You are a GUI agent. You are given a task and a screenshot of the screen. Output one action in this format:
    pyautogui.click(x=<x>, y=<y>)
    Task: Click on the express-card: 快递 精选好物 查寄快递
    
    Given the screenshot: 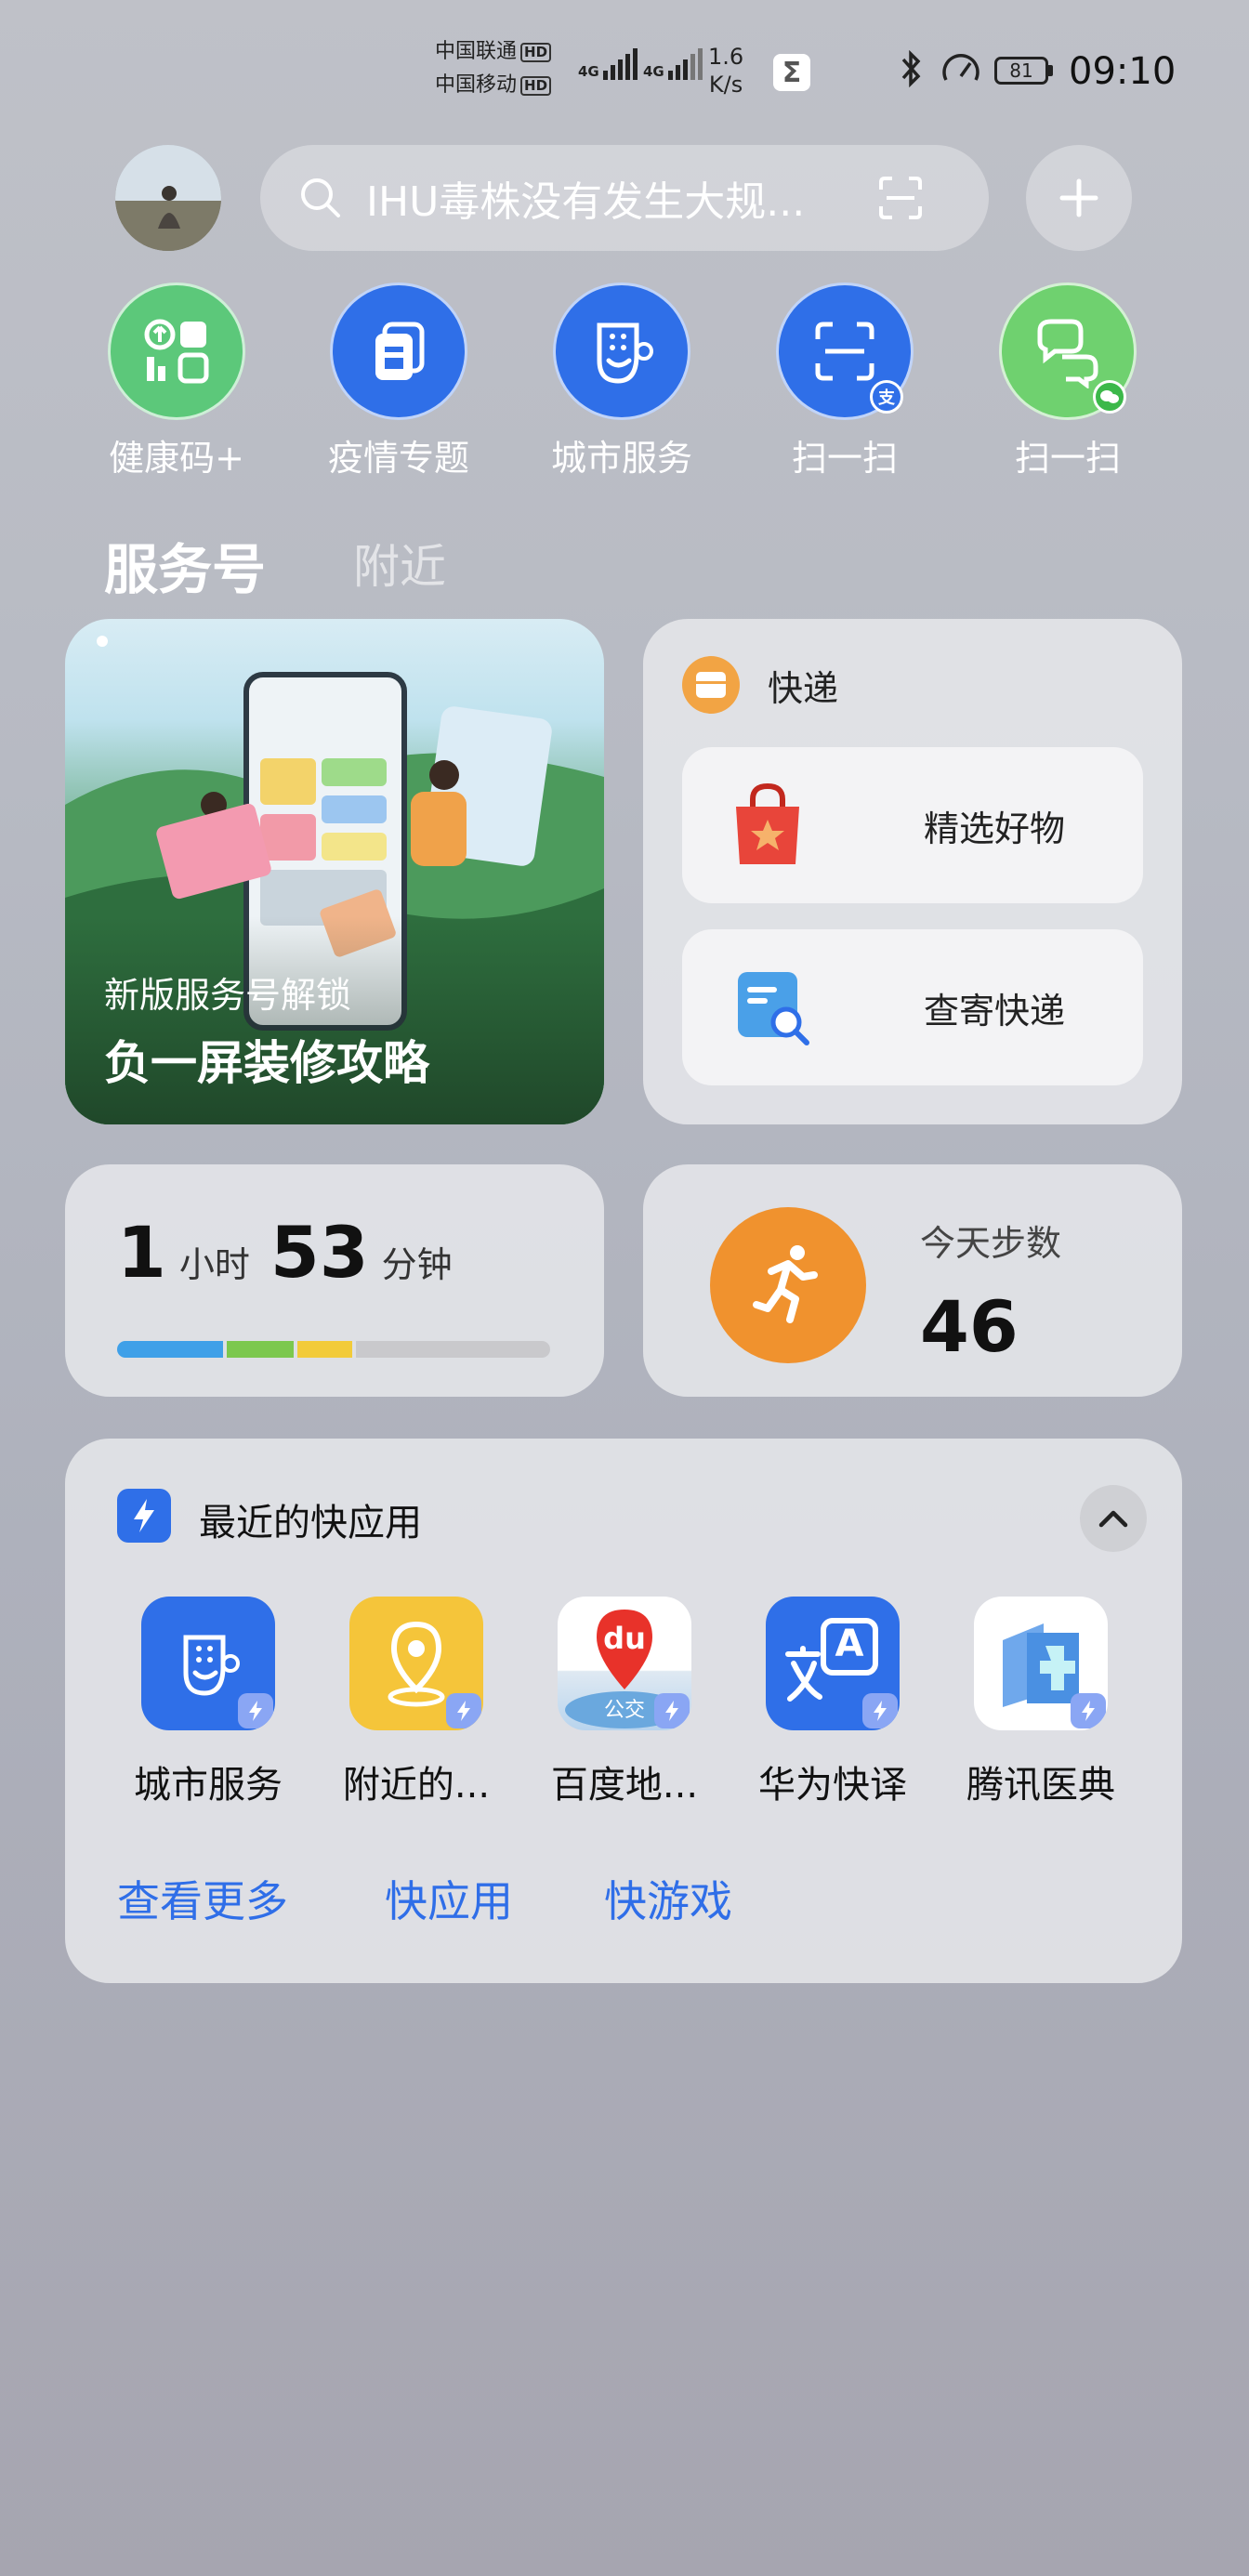 What is the action you would take?
    pyautogui.click(x=912, y=871)
    